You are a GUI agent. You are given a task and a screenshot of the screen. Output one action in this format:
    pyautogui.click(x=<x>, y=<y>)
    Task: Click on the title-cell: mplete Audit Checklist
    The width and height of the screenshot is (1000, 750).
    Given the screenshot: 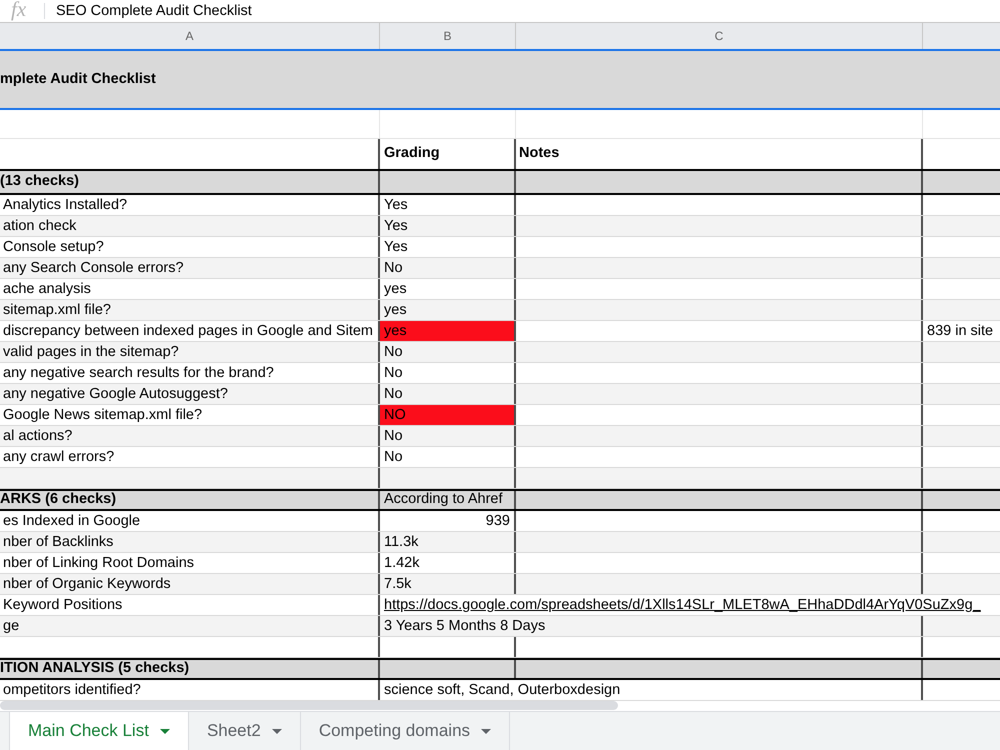 What is the action you would take?
    pyautogui.click(x=500, y=79)
    